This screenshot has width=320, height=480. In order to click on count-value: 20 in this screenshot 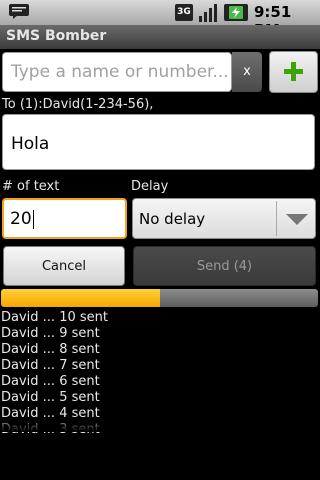, I will do `click(21, 219)`.